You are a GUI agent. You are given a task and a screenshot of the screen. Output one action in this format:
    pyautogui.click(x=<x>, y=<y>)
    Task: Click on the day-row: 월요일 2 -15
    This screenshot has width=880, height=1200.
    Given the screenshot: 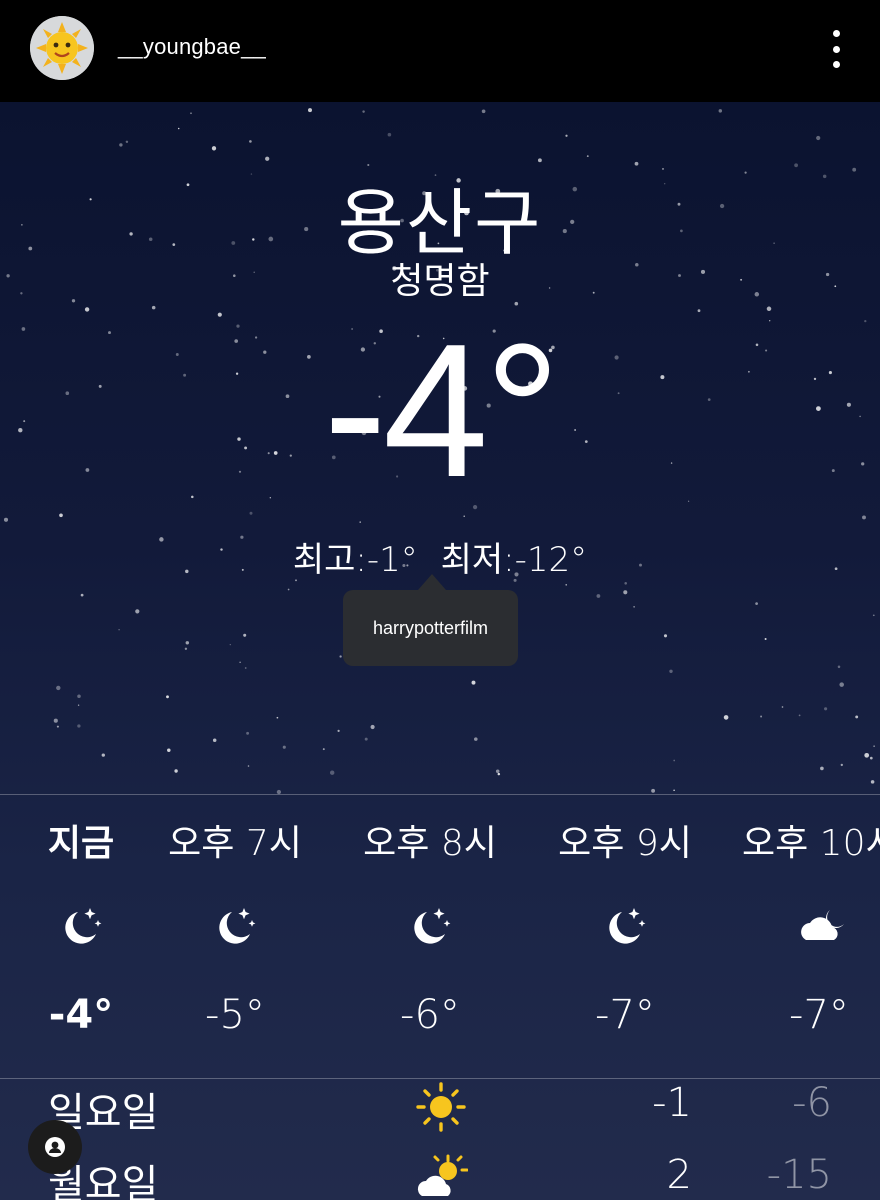 What is the action you would take?
    pyautogui.click(x=440, y=1176)
    